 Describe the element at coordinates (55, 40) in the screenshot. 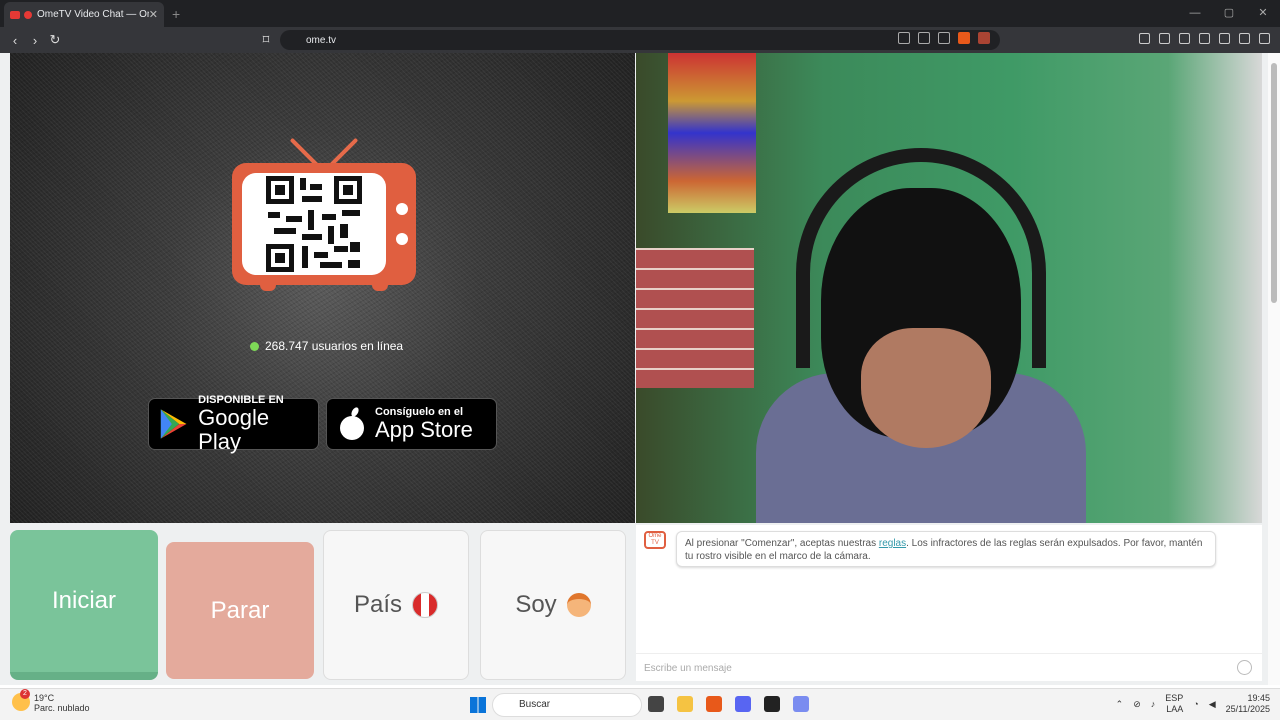

I see `reload-icon: ↻` at that location.